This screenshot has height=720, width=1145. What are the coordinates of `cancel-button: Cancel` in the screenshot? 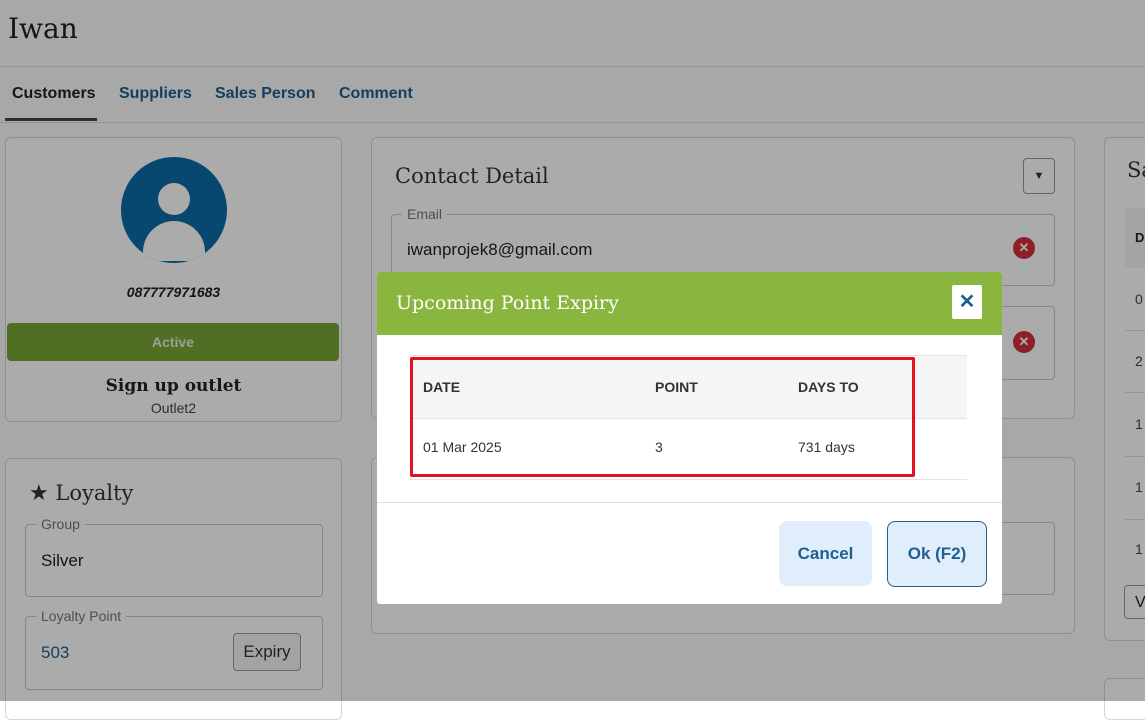 It's located at (825, 553).